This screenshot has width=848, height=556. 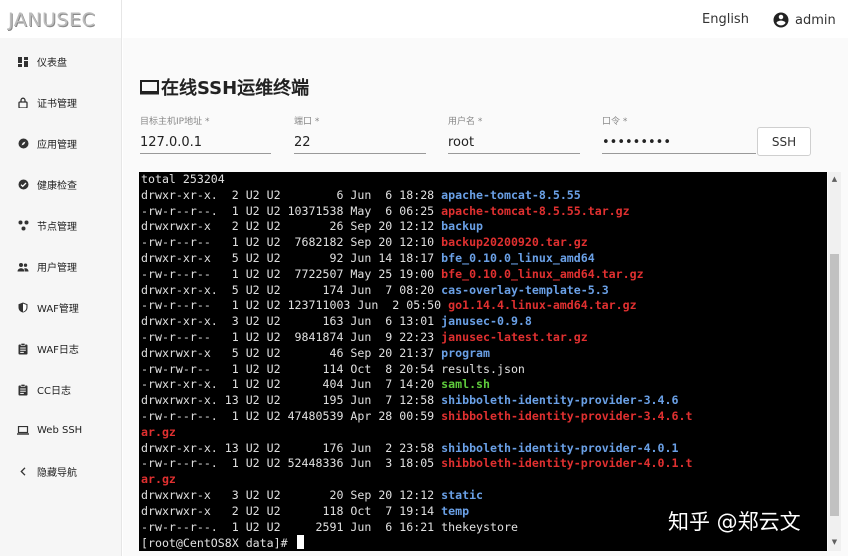 What do you see at coordinates (725, 19) in the screenshot?
I see `language-selector: English` at bounding box center [725, 19].